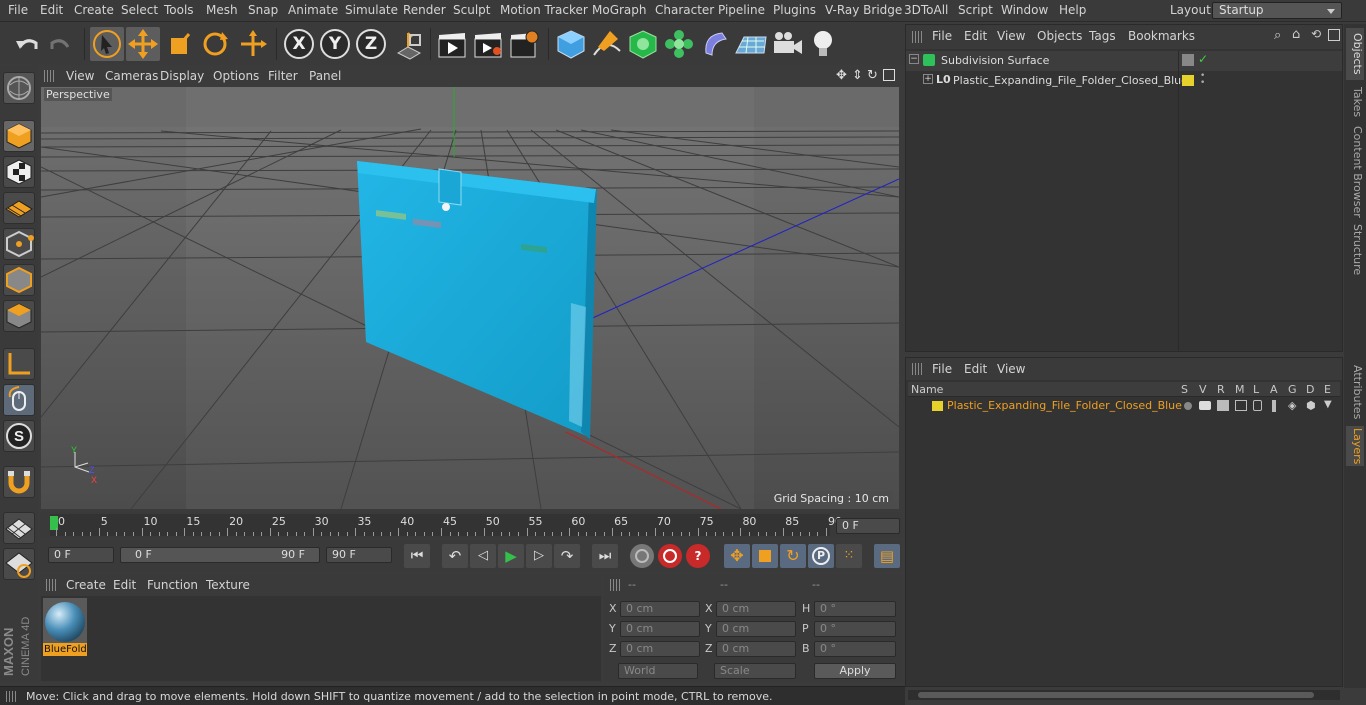 The height and width of the screenshot is (705, 1366). Describe the element at coordinates (660, 649) in the screenshot. I see `pos-z-field: 0 cm` at that location.